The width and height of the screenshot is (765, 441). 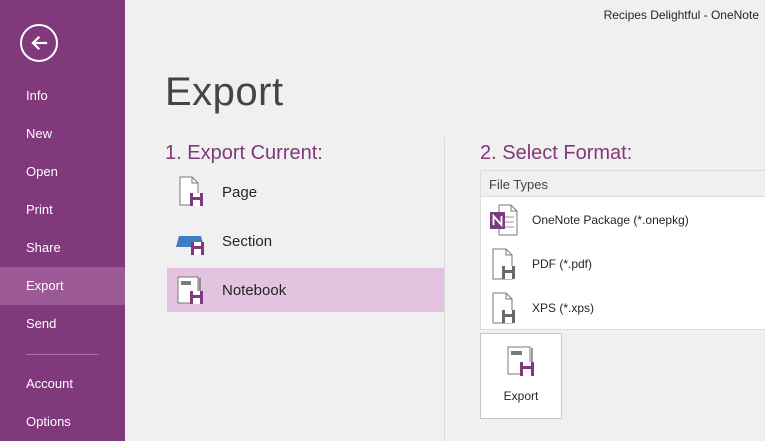 I want to click on format-xps: XPS (*.xps), so click(x=623, y=308).